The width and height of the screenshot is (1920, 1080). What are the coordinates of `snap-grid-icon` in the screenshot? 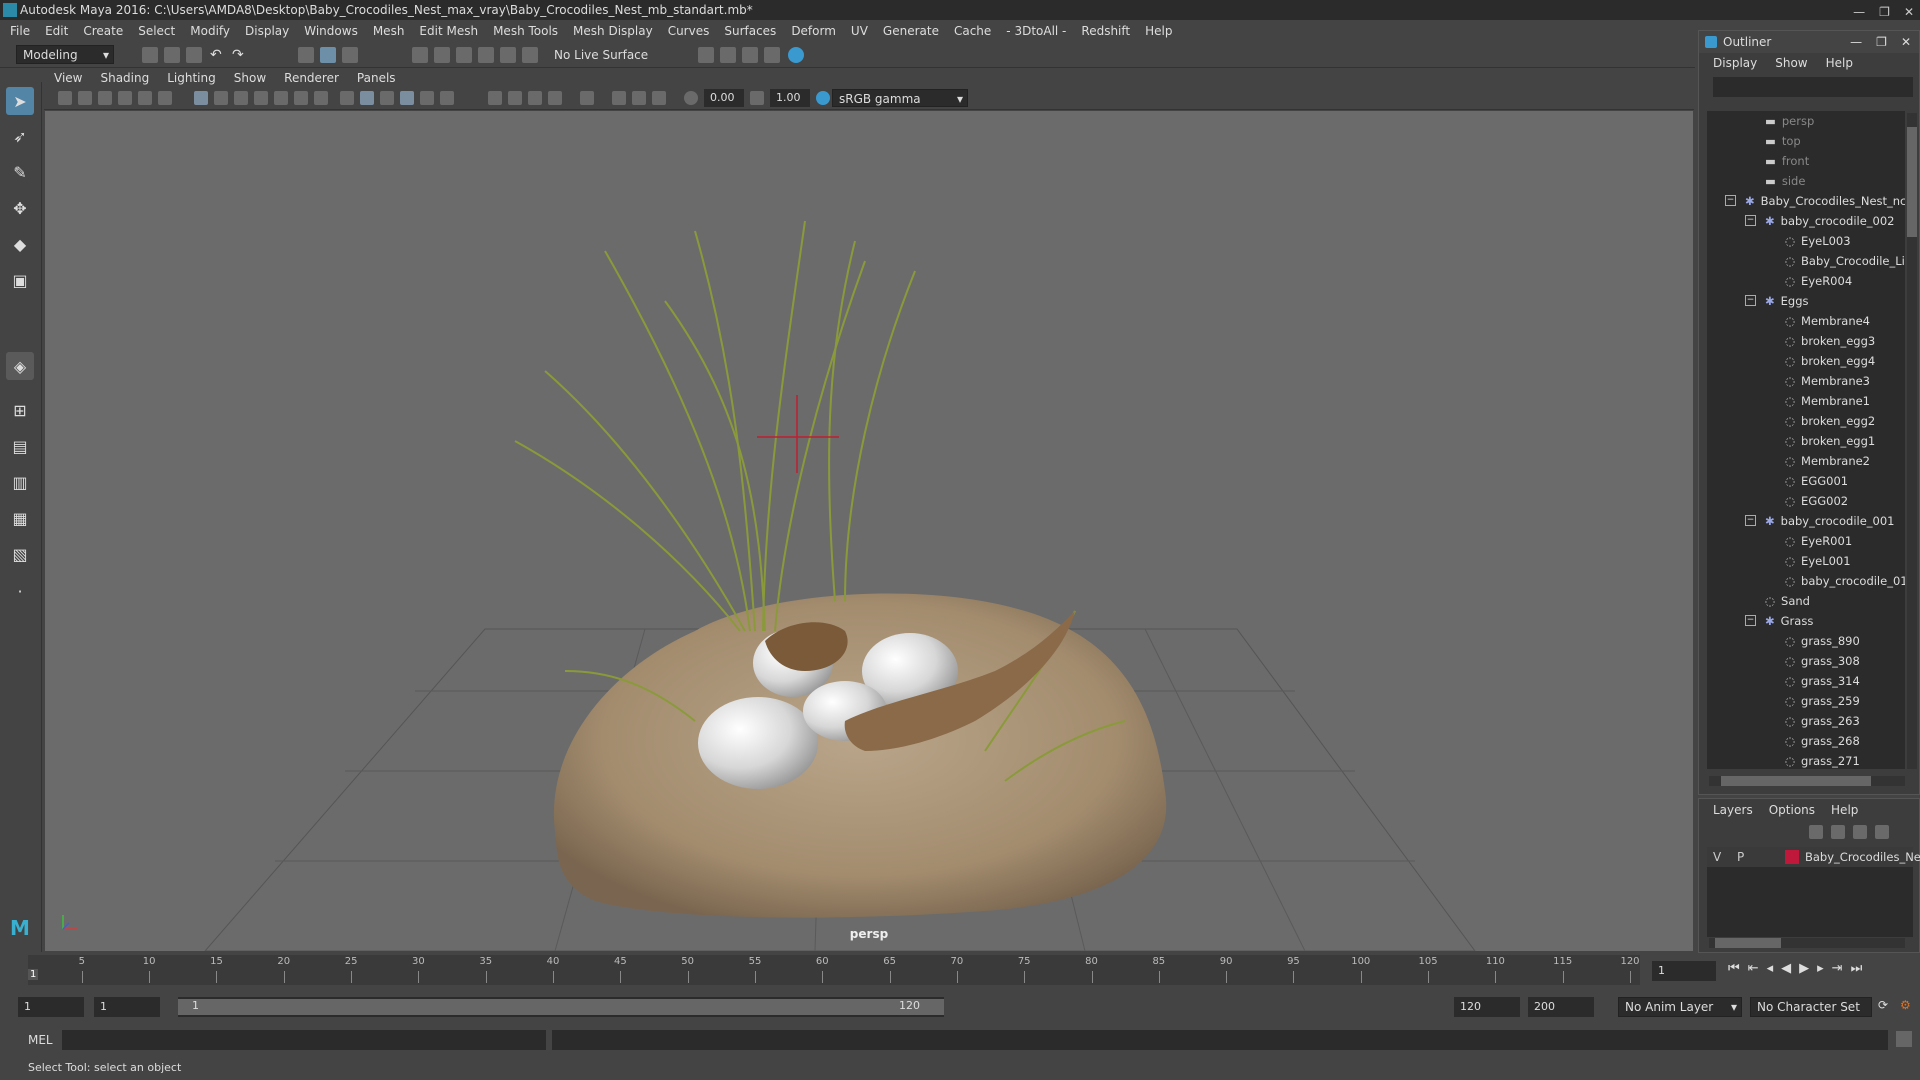 It's located at (420, 55).